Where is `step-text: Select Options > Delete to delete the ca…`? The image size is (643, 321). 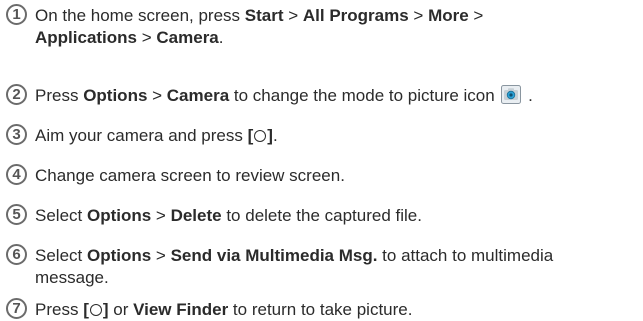 step-text: Select Options > Delete to delete the ca… is located at coordinates (335, 216).